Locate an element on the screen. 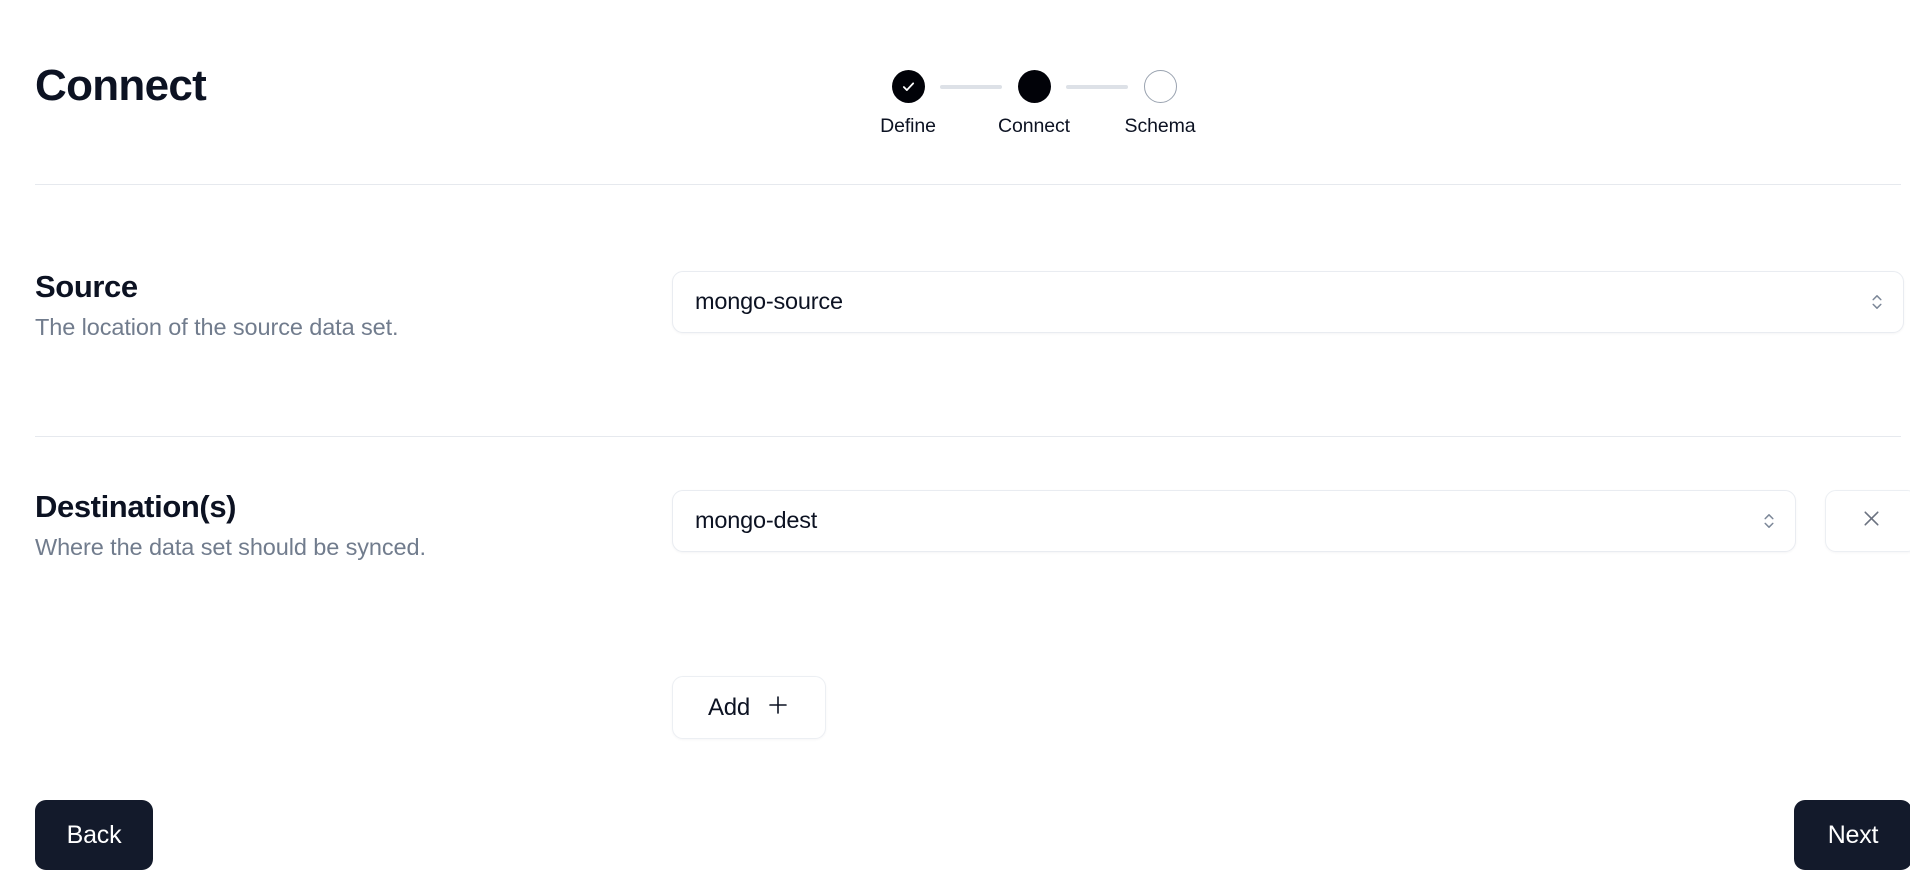 Image resolution: width=1910 pixels, height=878 pixels. step-define-label: Define is located at coordinates (908, 126).